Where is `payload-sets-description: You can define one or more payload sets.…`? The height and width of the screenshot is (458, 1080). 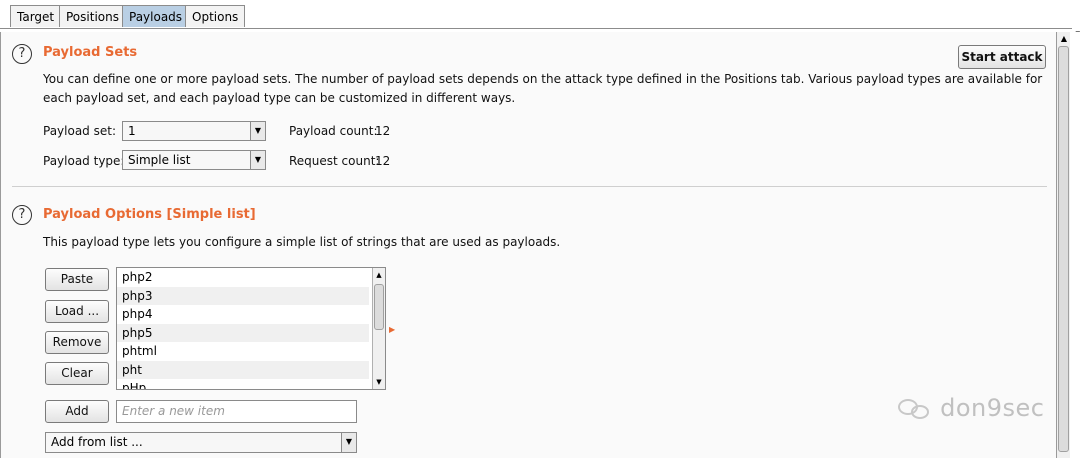
payload-sets-description: You can define one or more payload sets.… is located at coordinates (543, 79).